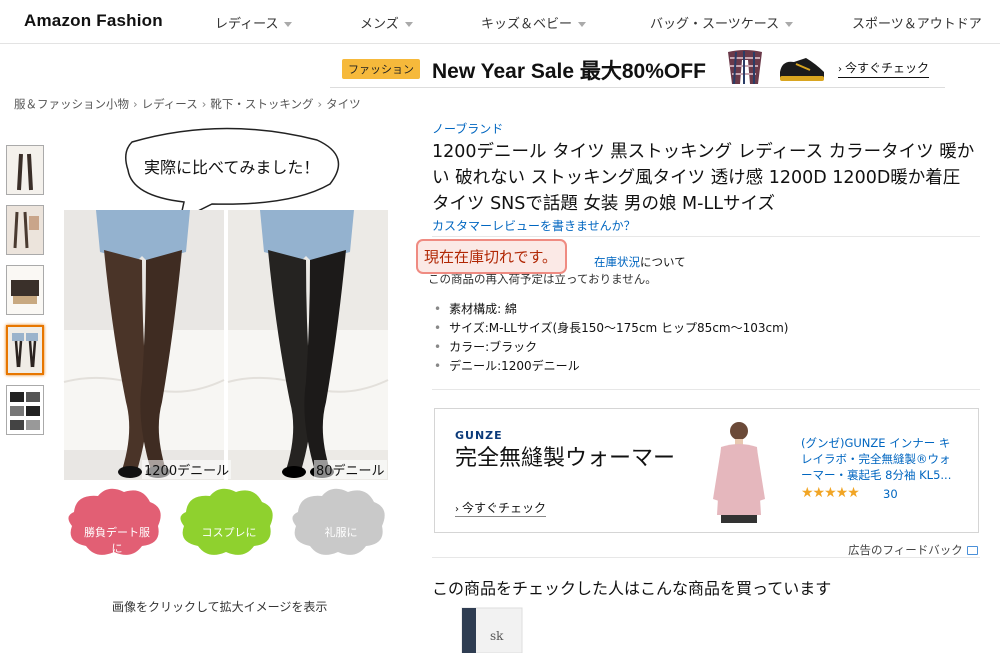 This screenshot has height=653, width=1000. I want to click on feedback-icon, so click(972, 550).